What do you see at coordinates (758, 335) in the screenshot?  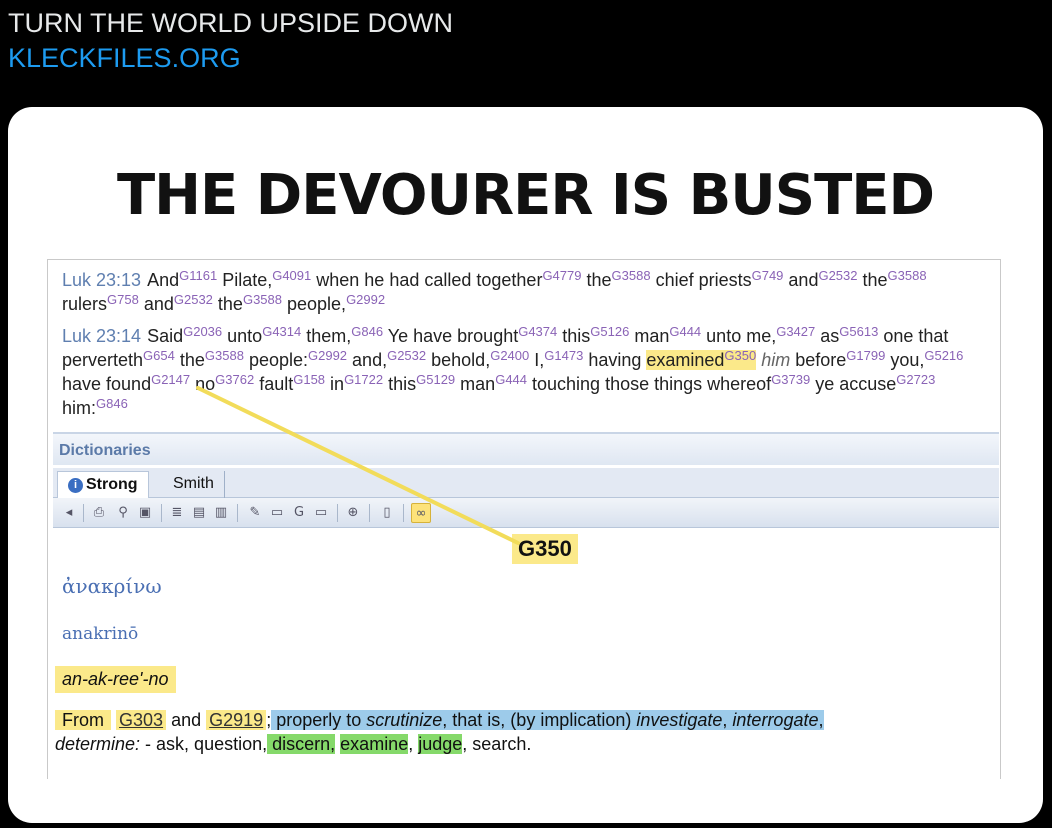 I see `verse-token: unto me,G3427` at bounding box center [758, 335].